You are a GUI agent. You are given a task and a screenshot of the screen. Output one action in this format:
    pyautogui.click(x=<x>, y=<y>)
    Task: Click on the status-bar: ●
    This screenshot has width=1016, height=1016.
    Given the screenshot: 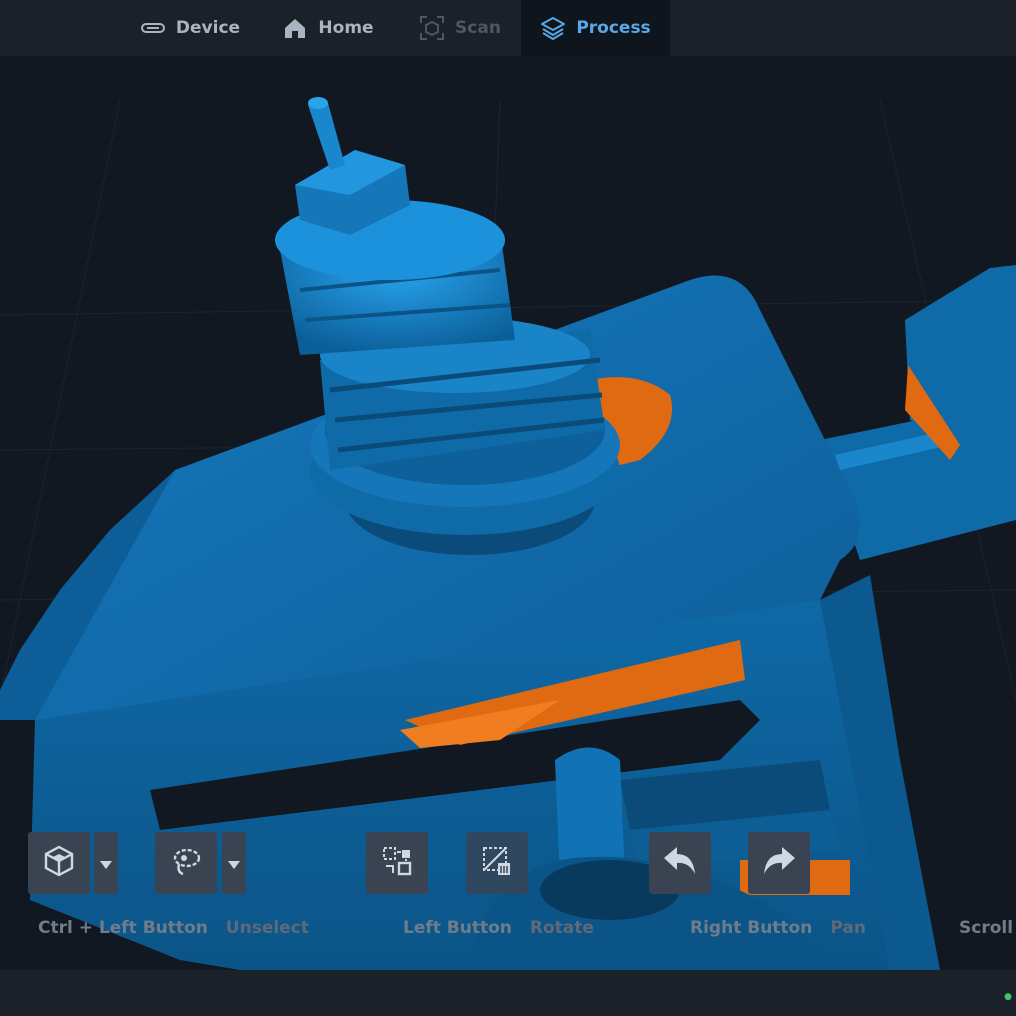 What is the action you would take?
    pyautogui.click(x=508, y=993)
    